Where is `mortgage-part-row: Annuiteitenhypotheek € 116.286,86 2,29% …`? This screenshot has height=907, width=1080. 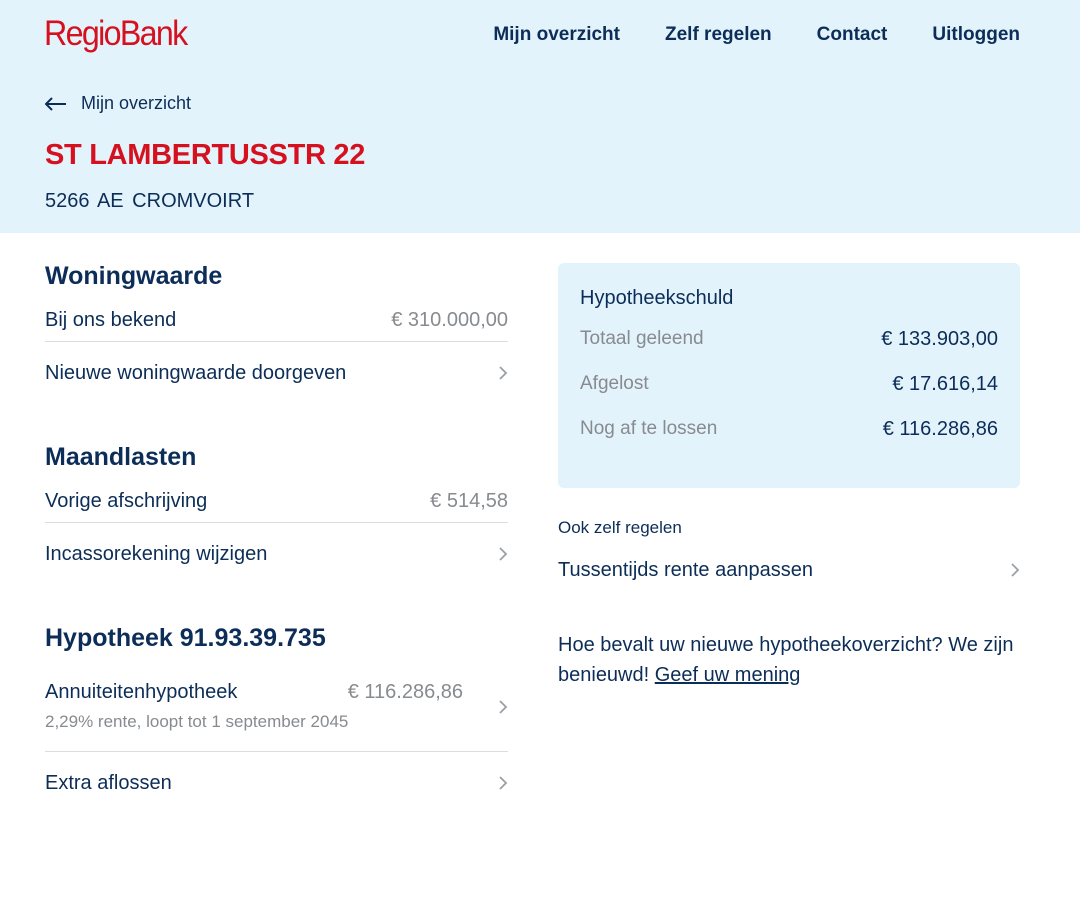 mortgage-part-row: Annuiteitenhypotheek € 116.286,86 2,29% … is located at coordinates (276, 707).